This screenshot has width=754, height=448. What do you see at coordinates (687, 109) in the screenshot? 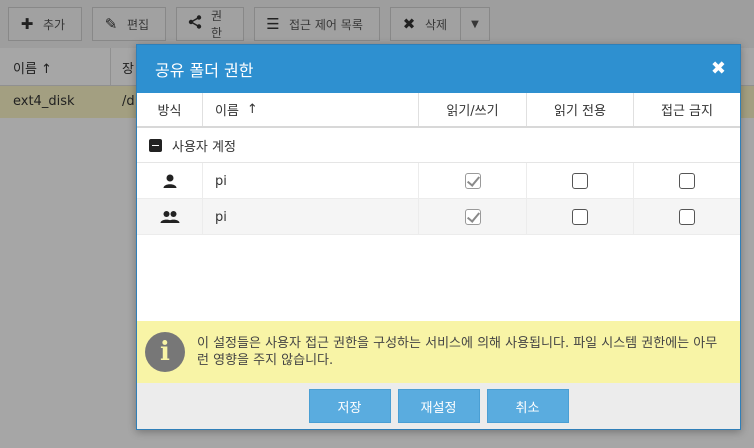
I see `column-header-no-access: 접근 금지` at bounding box center [687, 109].